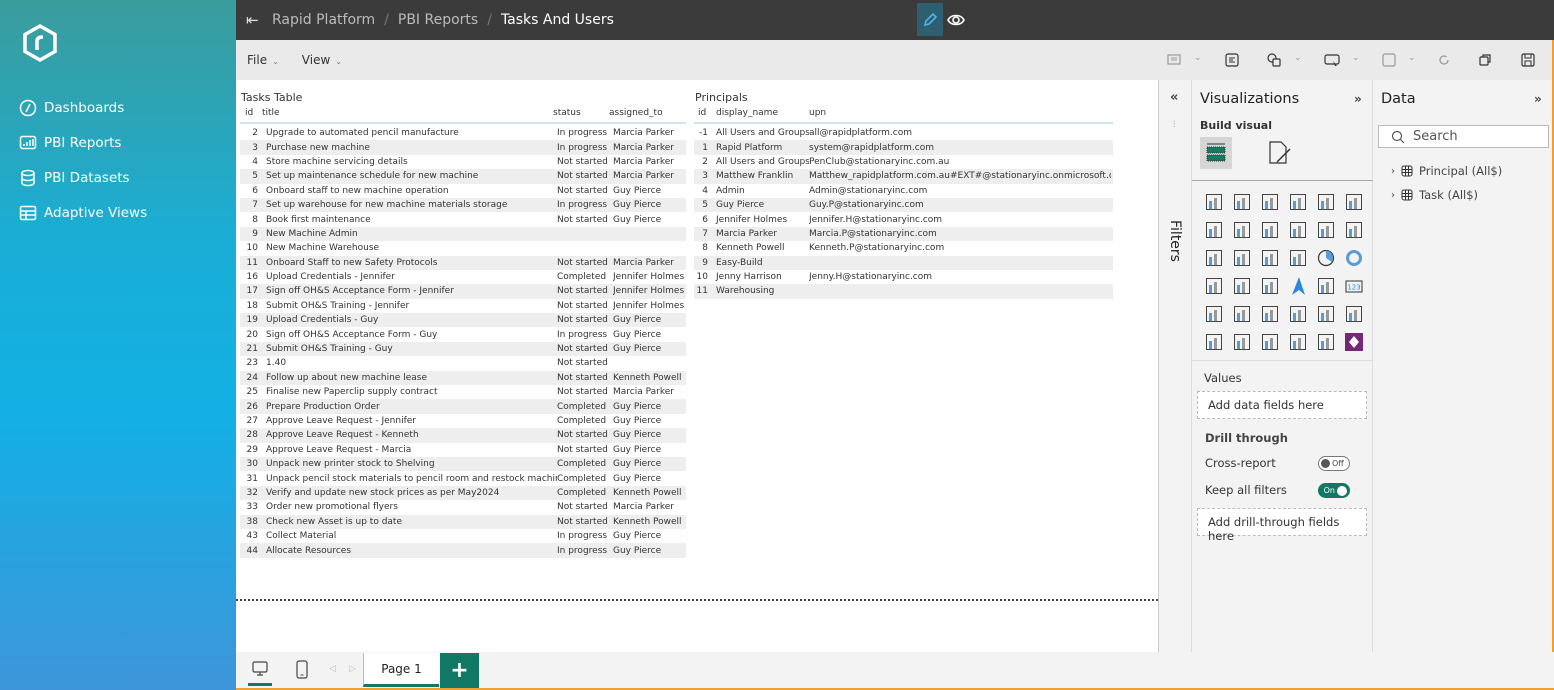 The width and height of the screenshot is (1554, 690). What do you see at coordinates (1298, 258) in the screenshot?
I see `scatter-icon` at bounding box center [1298, 258].